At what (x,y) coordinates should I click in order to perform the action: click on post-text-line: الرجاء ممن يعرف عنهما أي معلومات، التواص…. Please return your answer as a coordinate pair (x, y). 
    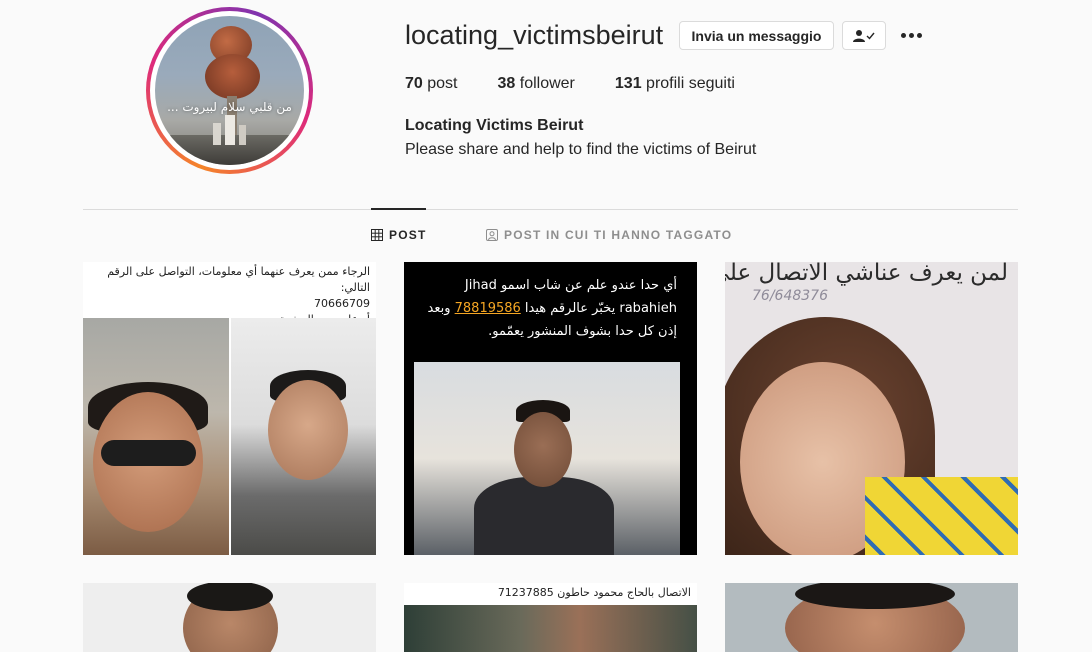
    Looking at the image, I should click on (238, 279).